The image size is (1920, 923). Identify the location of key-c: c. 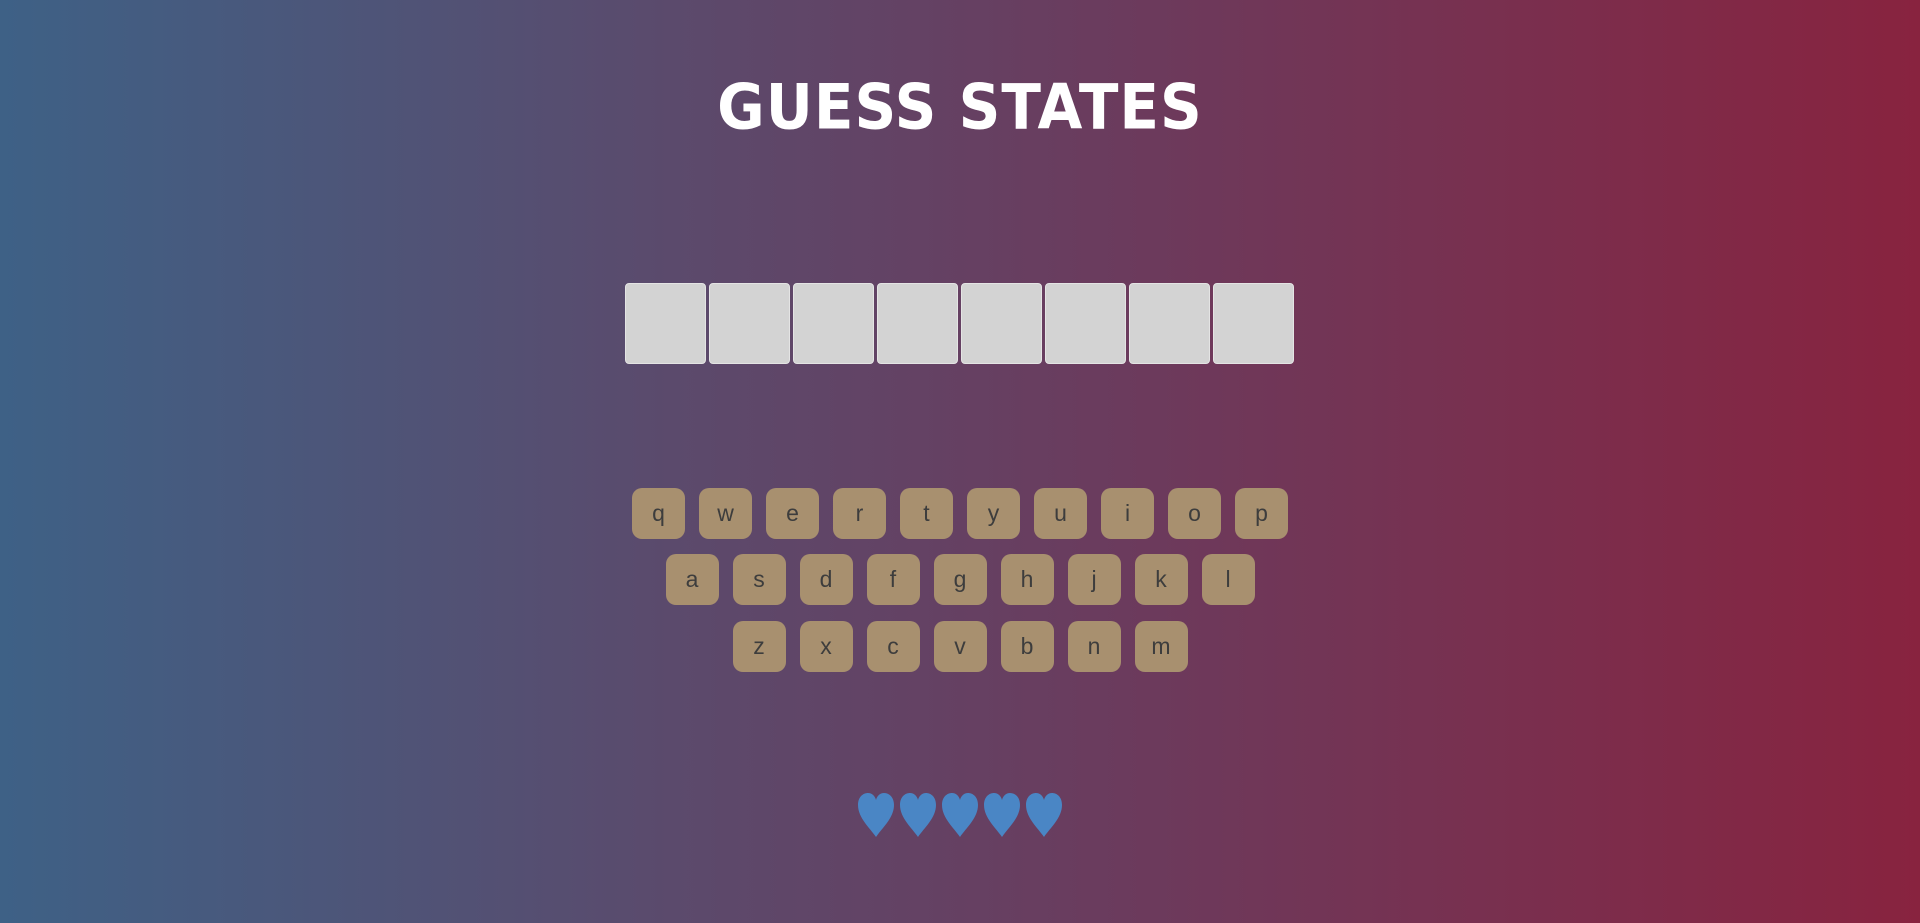
(893, 646).